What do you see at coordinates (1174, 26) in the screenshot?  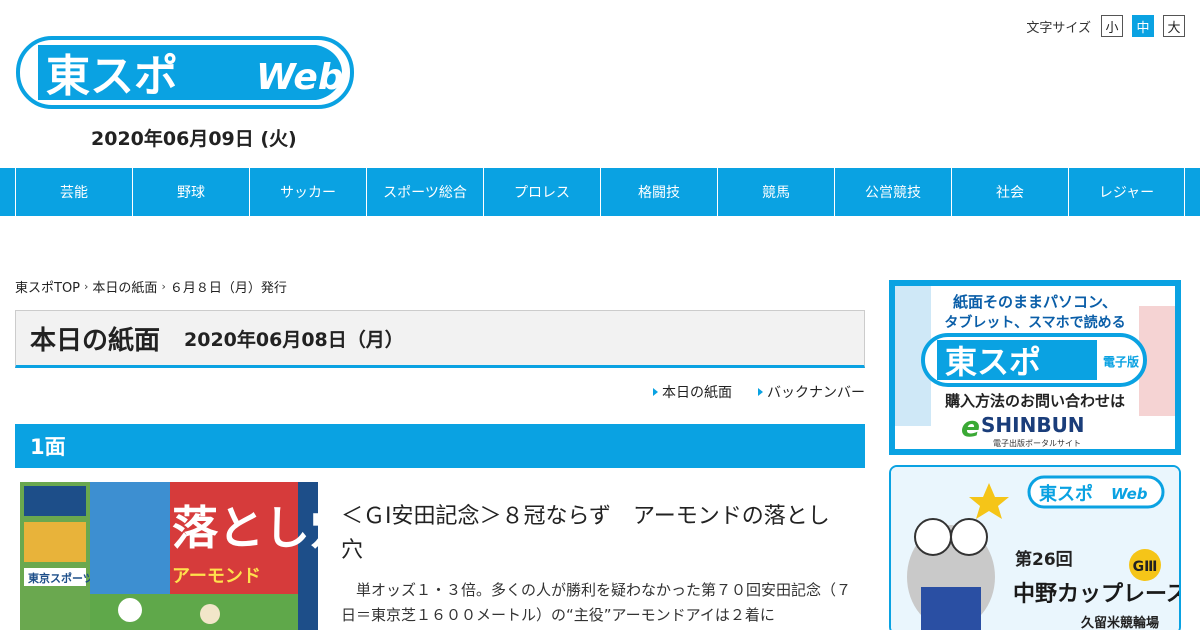 I see `font-size-large-button: 大` at bounding box center [1174, 26].